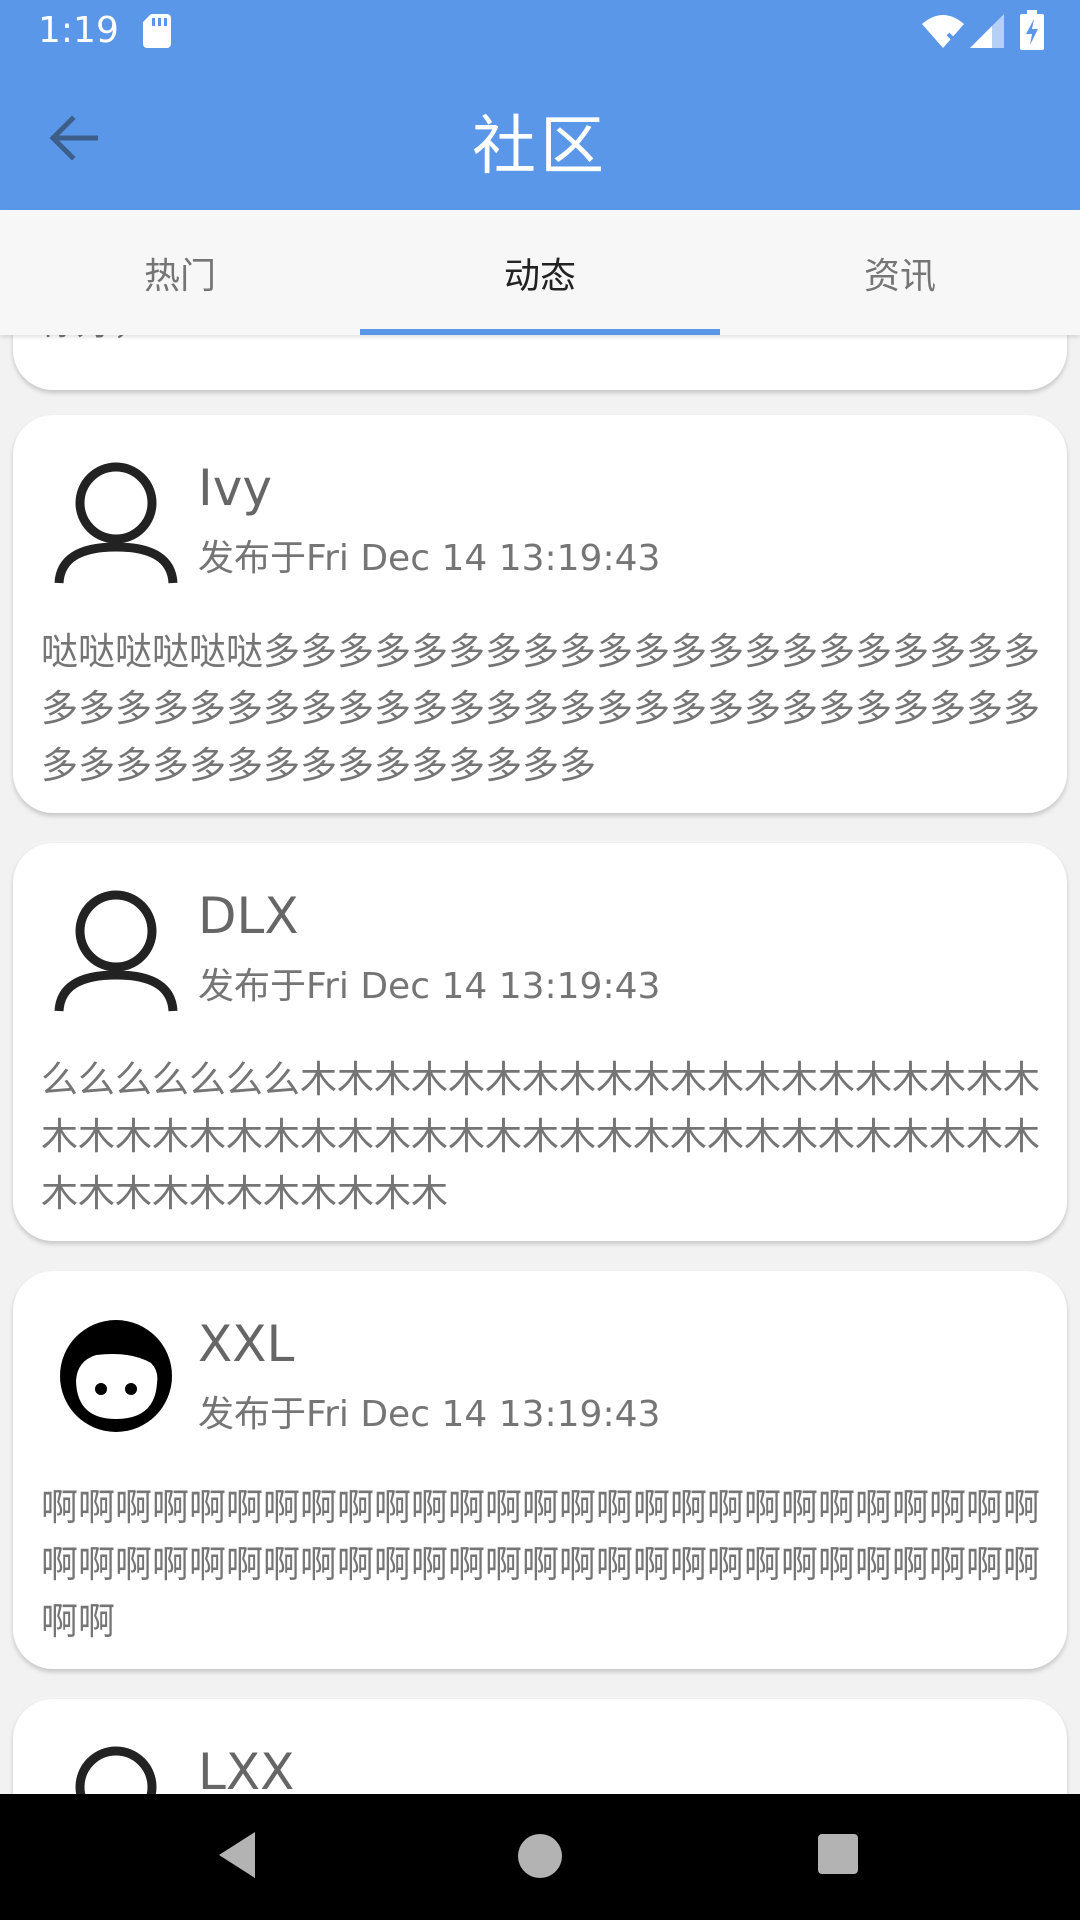  I want to click on nav-back-icon, so click(237, 1855).